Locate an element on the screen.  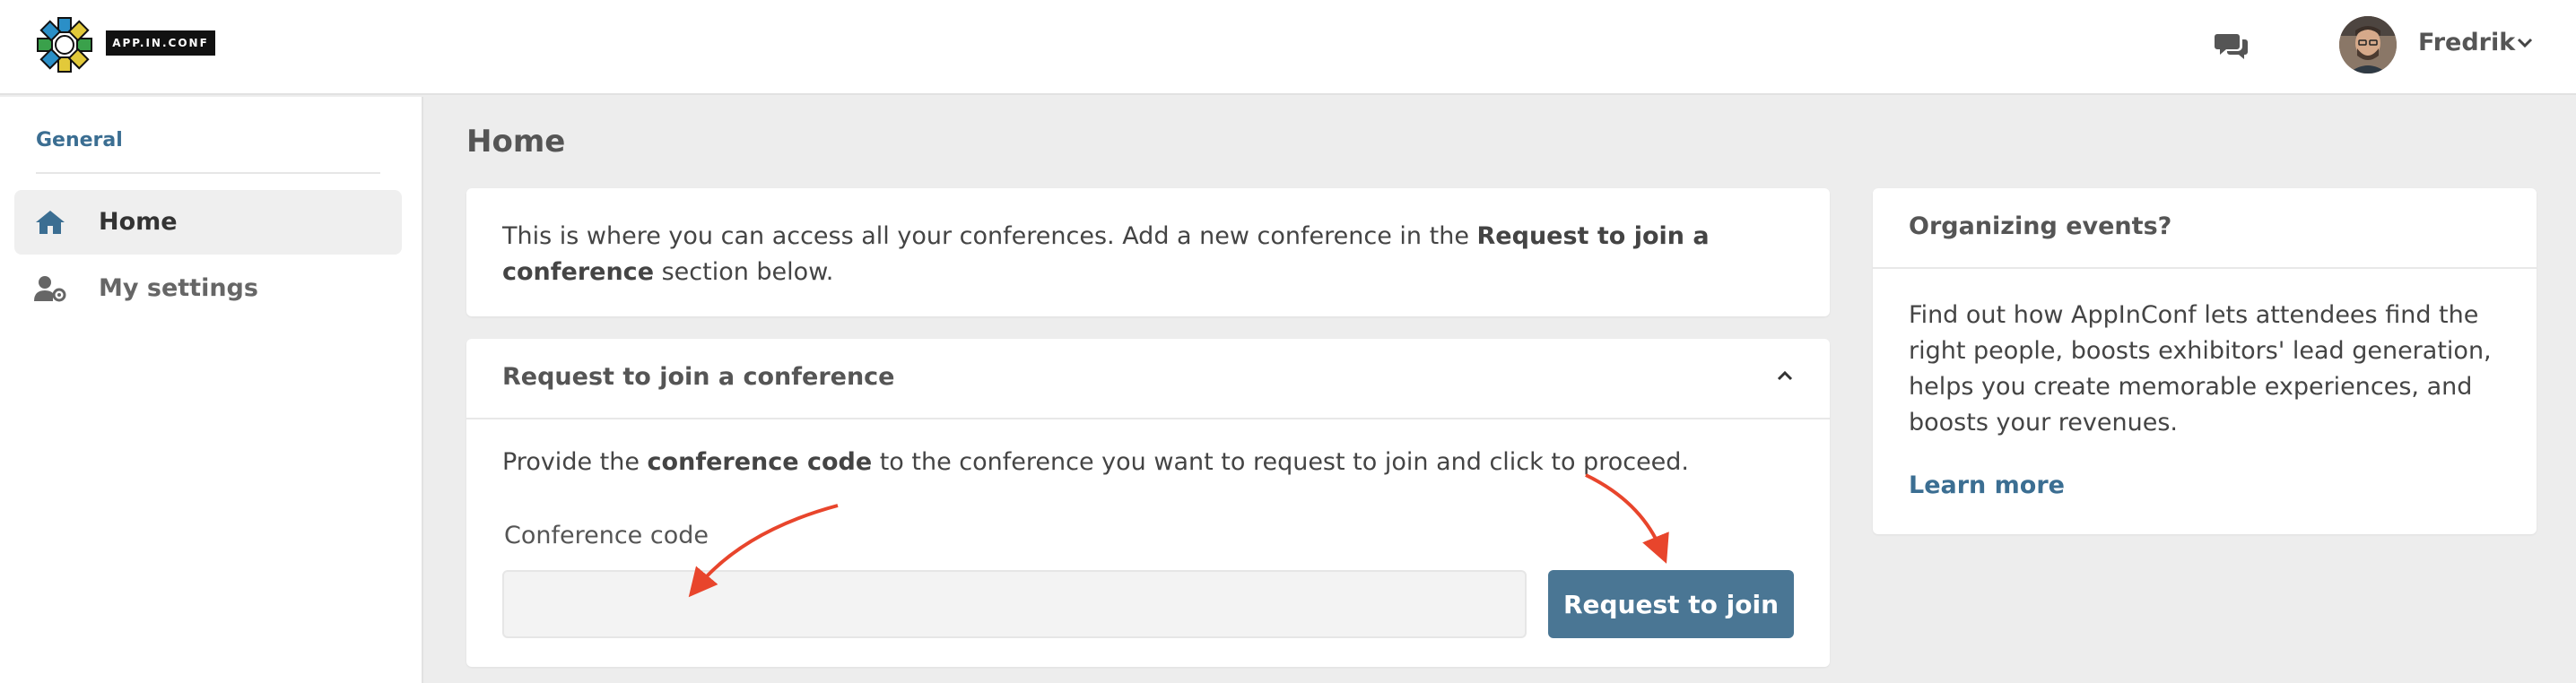
sidebar-item-home: Home is located at coordinates (208, 223).